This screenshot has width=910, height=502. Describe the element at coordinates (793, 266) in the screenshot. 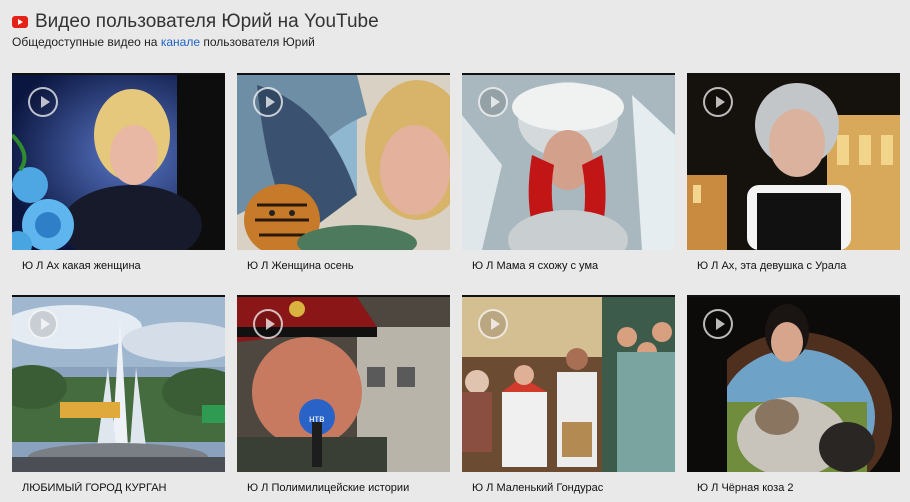

I see `video-title: Ю Л Ах, эта девушка с Урала` at that location.